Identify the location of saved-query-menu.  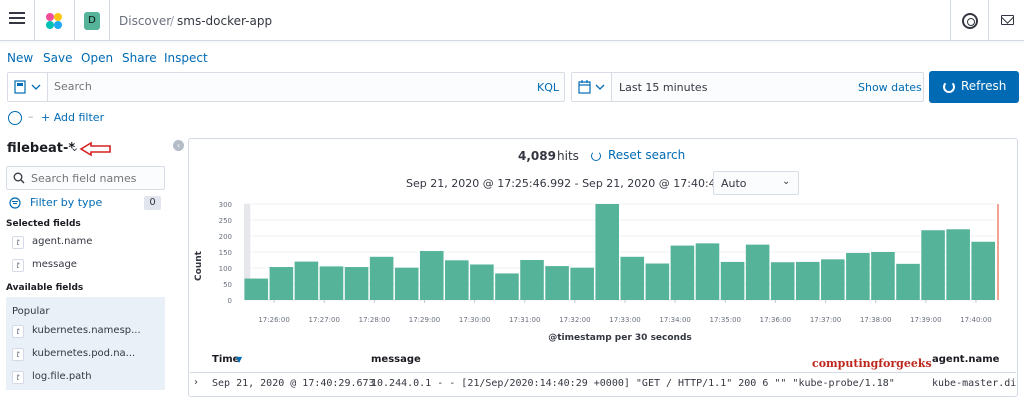
(28, 87).